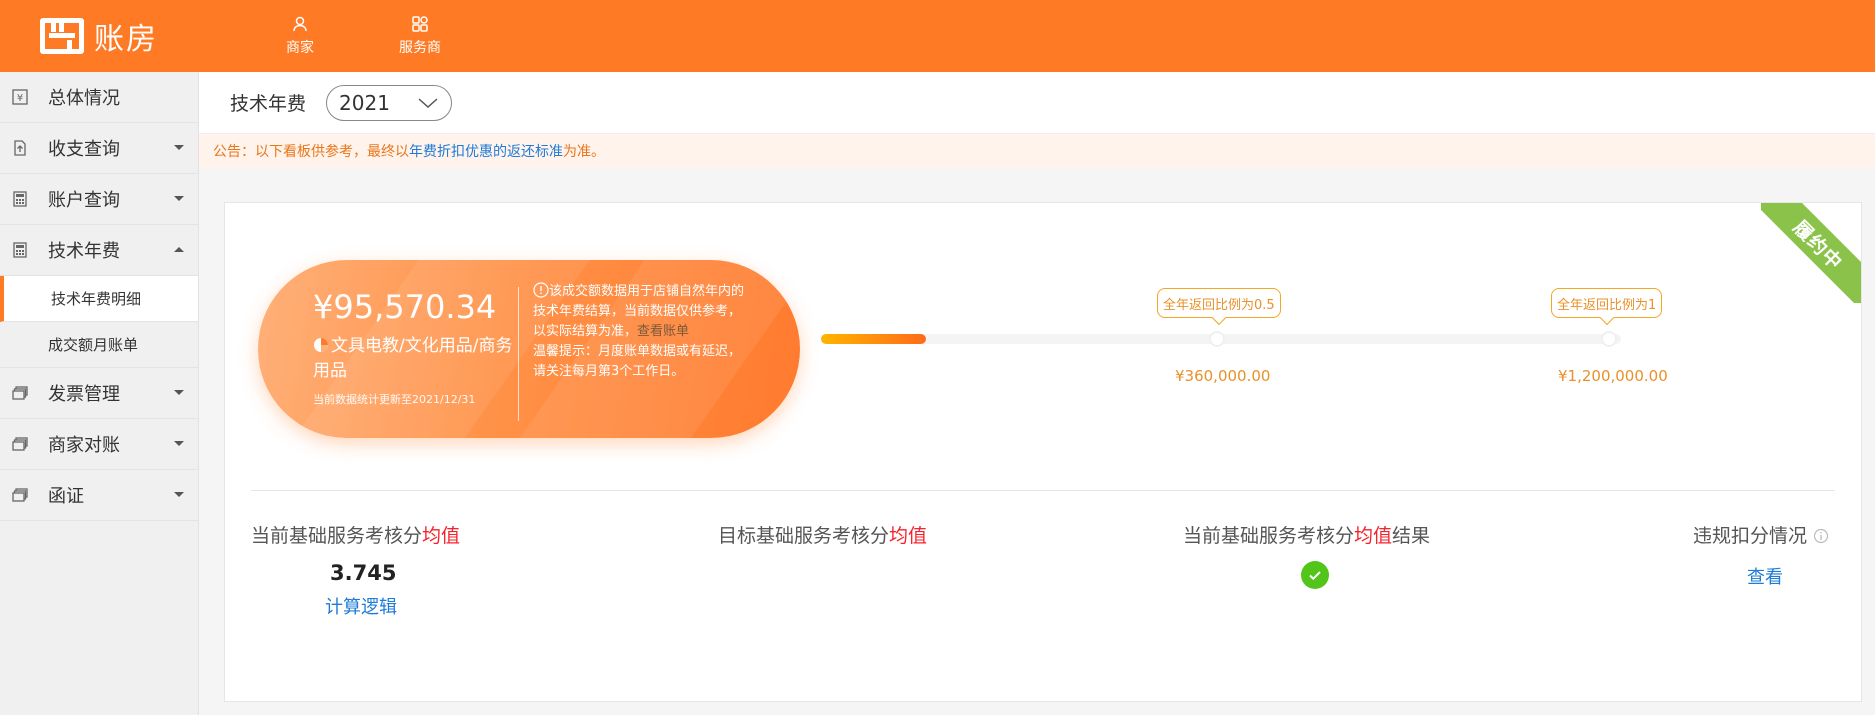  I want to click on sidebar-item-income-expense: 收支查询, so click(99, 148).